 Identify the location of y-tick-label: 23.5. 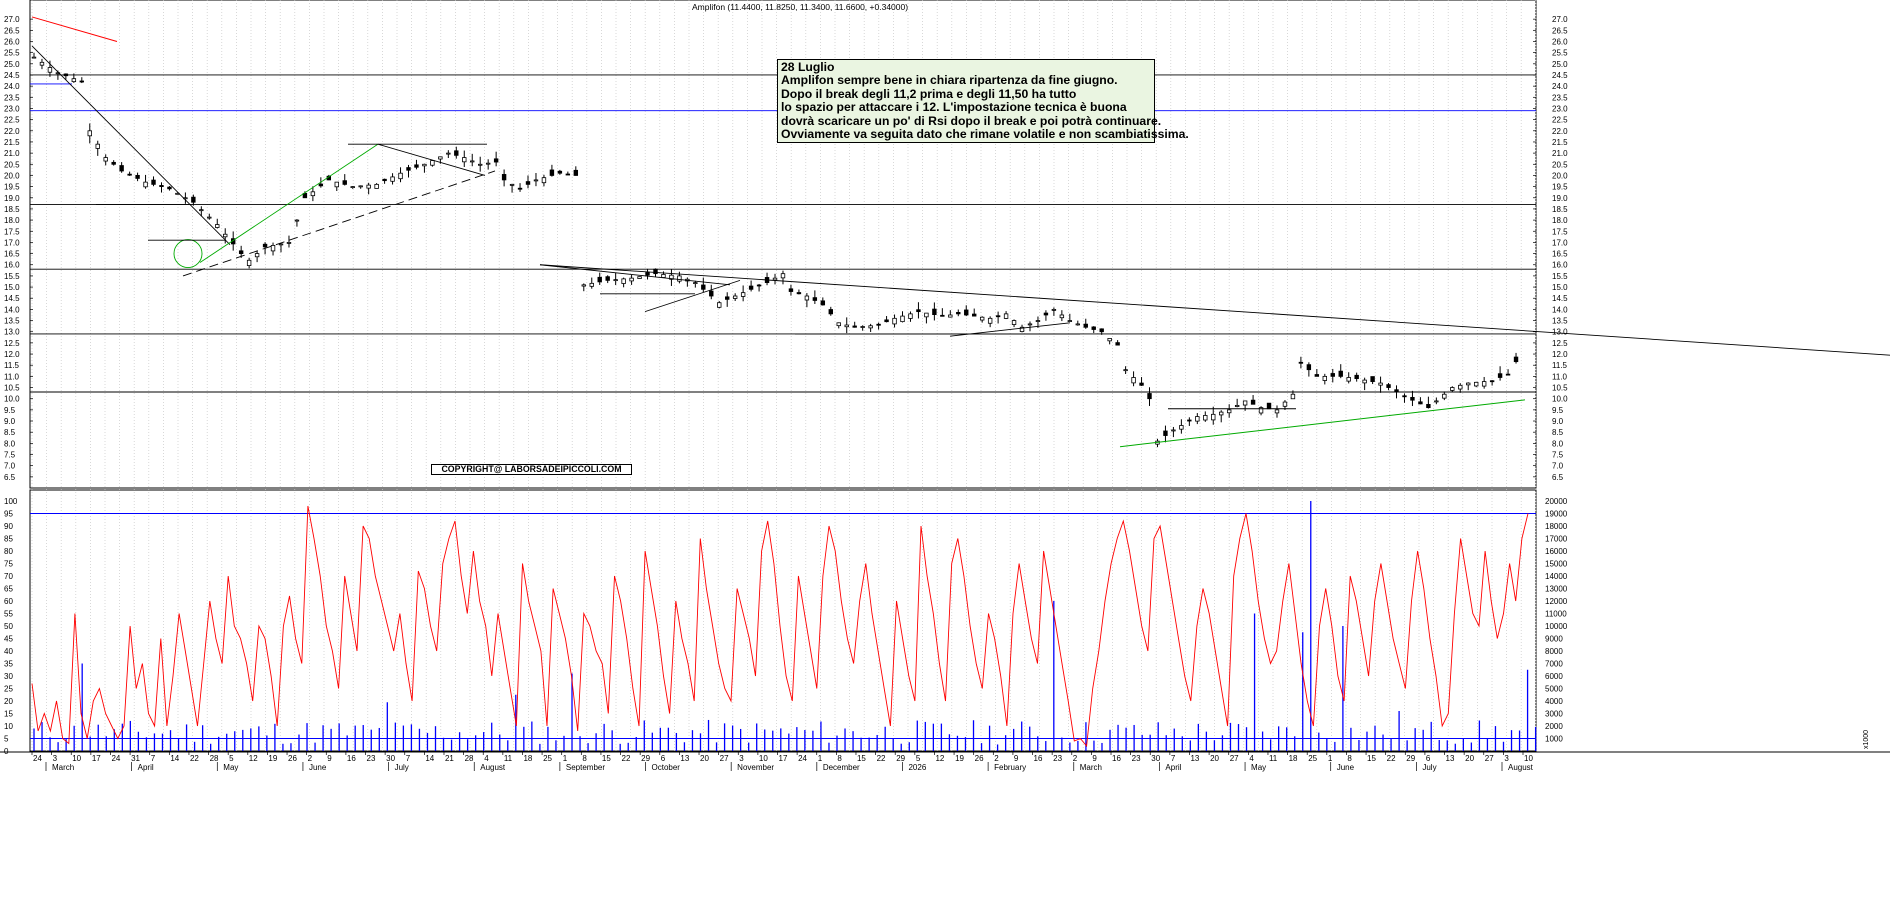
(1560, 97).